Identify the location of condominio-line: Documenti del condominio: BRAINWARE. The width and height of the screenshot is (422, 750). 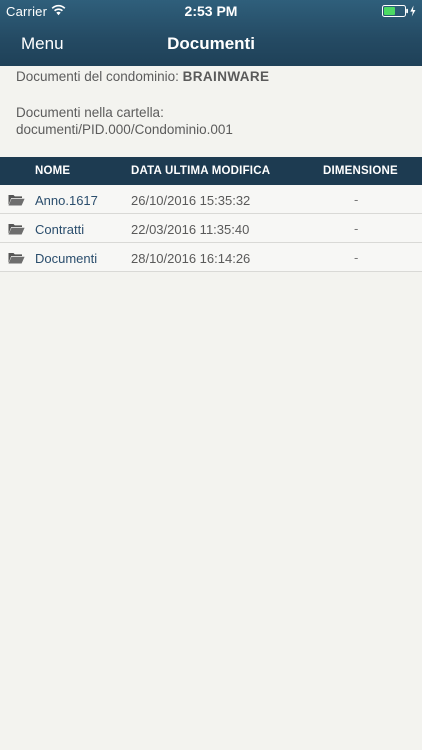
(142, 76).